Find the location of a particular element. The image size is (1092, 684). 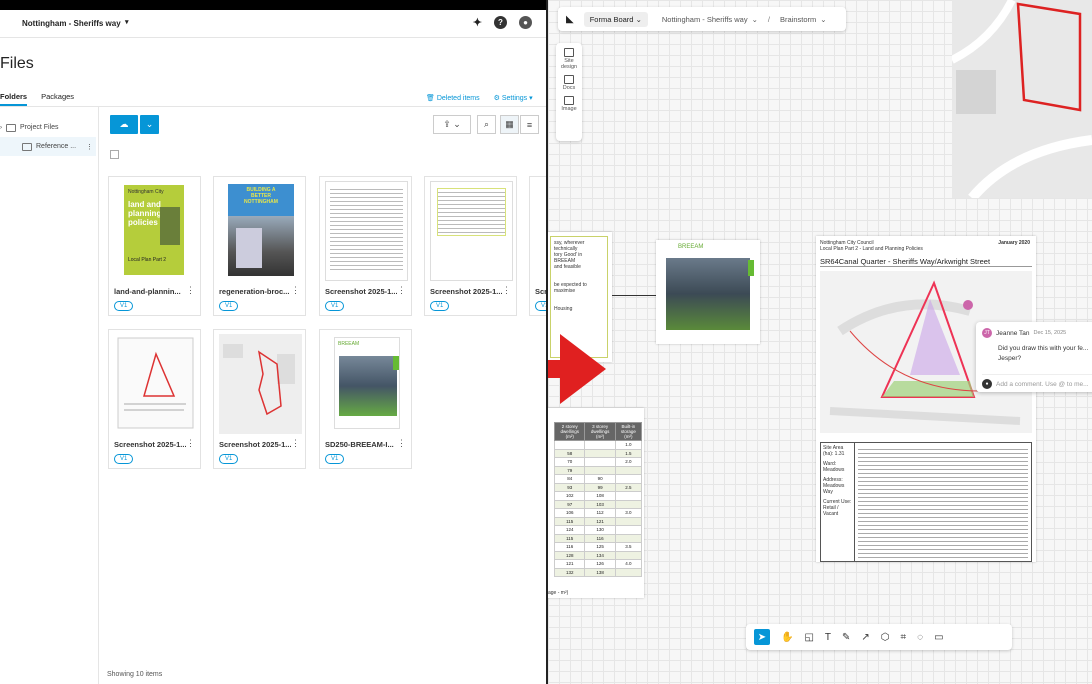

map-image is located at coordinates (1022, 99).